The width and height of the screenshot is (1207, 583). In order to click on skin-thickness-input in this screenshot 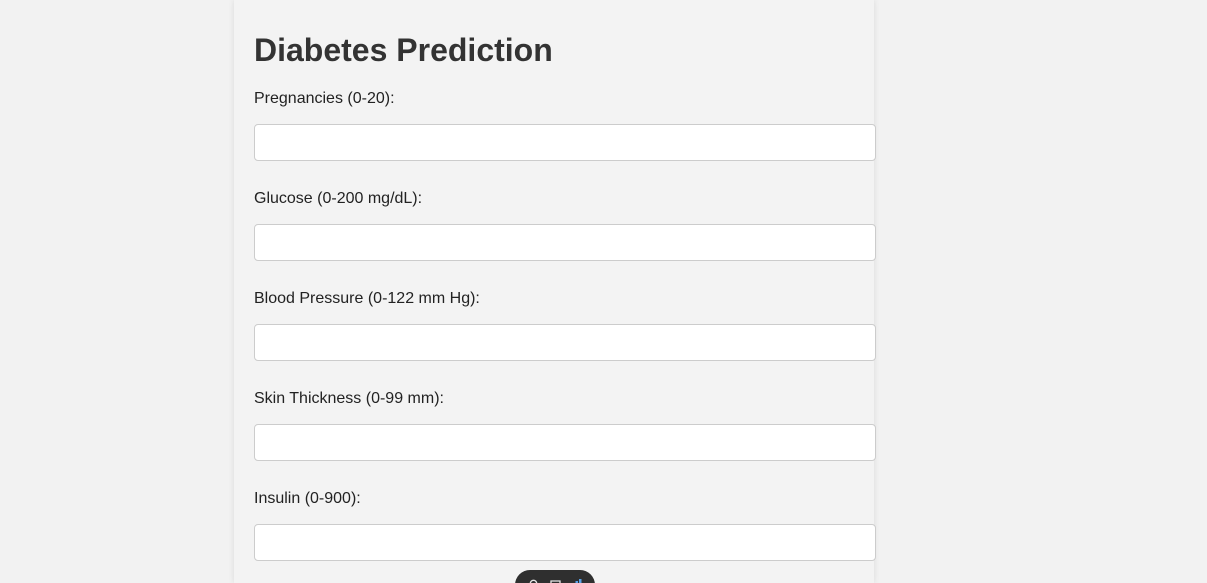, I will do `click(565, 442)`.